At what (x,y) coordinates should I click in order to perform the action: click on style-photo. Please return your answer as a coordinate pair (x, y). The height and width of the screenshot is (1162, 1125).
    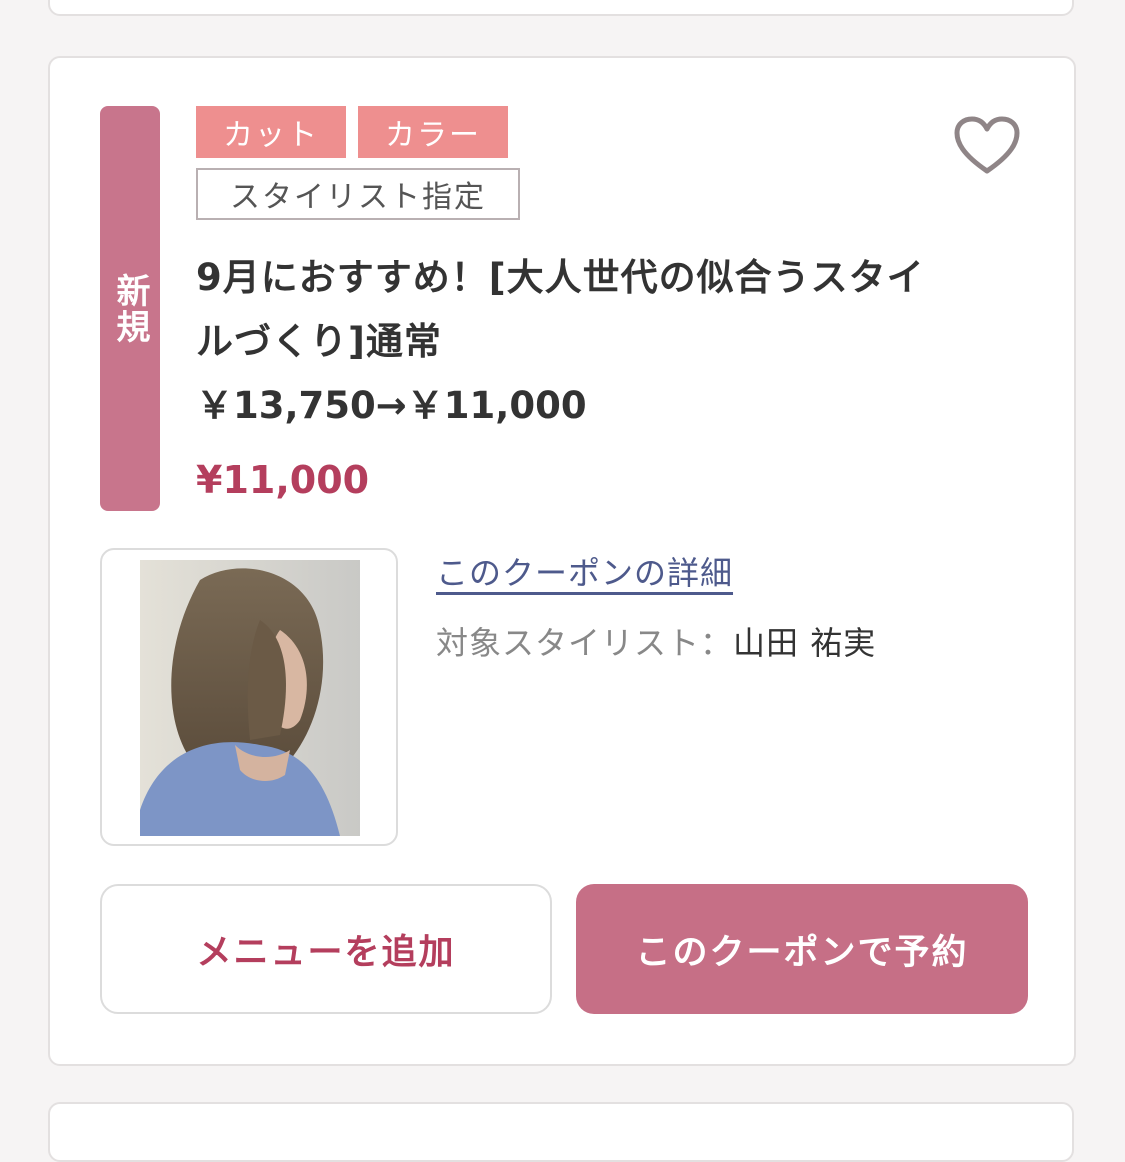
    Looking at the image, I should click on (250, 698).